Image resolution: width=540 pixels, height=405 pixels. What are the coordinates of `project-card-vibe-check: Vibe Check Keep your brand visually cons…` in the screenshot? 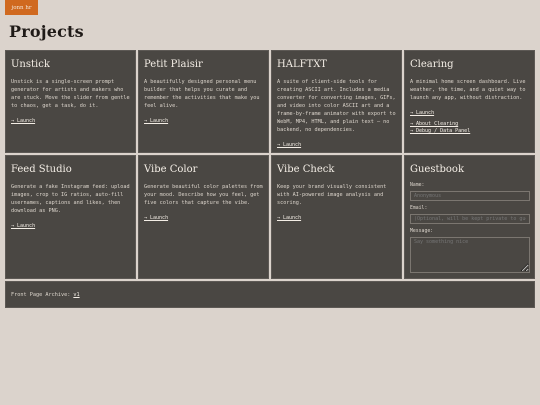 It's located at (336, 217).